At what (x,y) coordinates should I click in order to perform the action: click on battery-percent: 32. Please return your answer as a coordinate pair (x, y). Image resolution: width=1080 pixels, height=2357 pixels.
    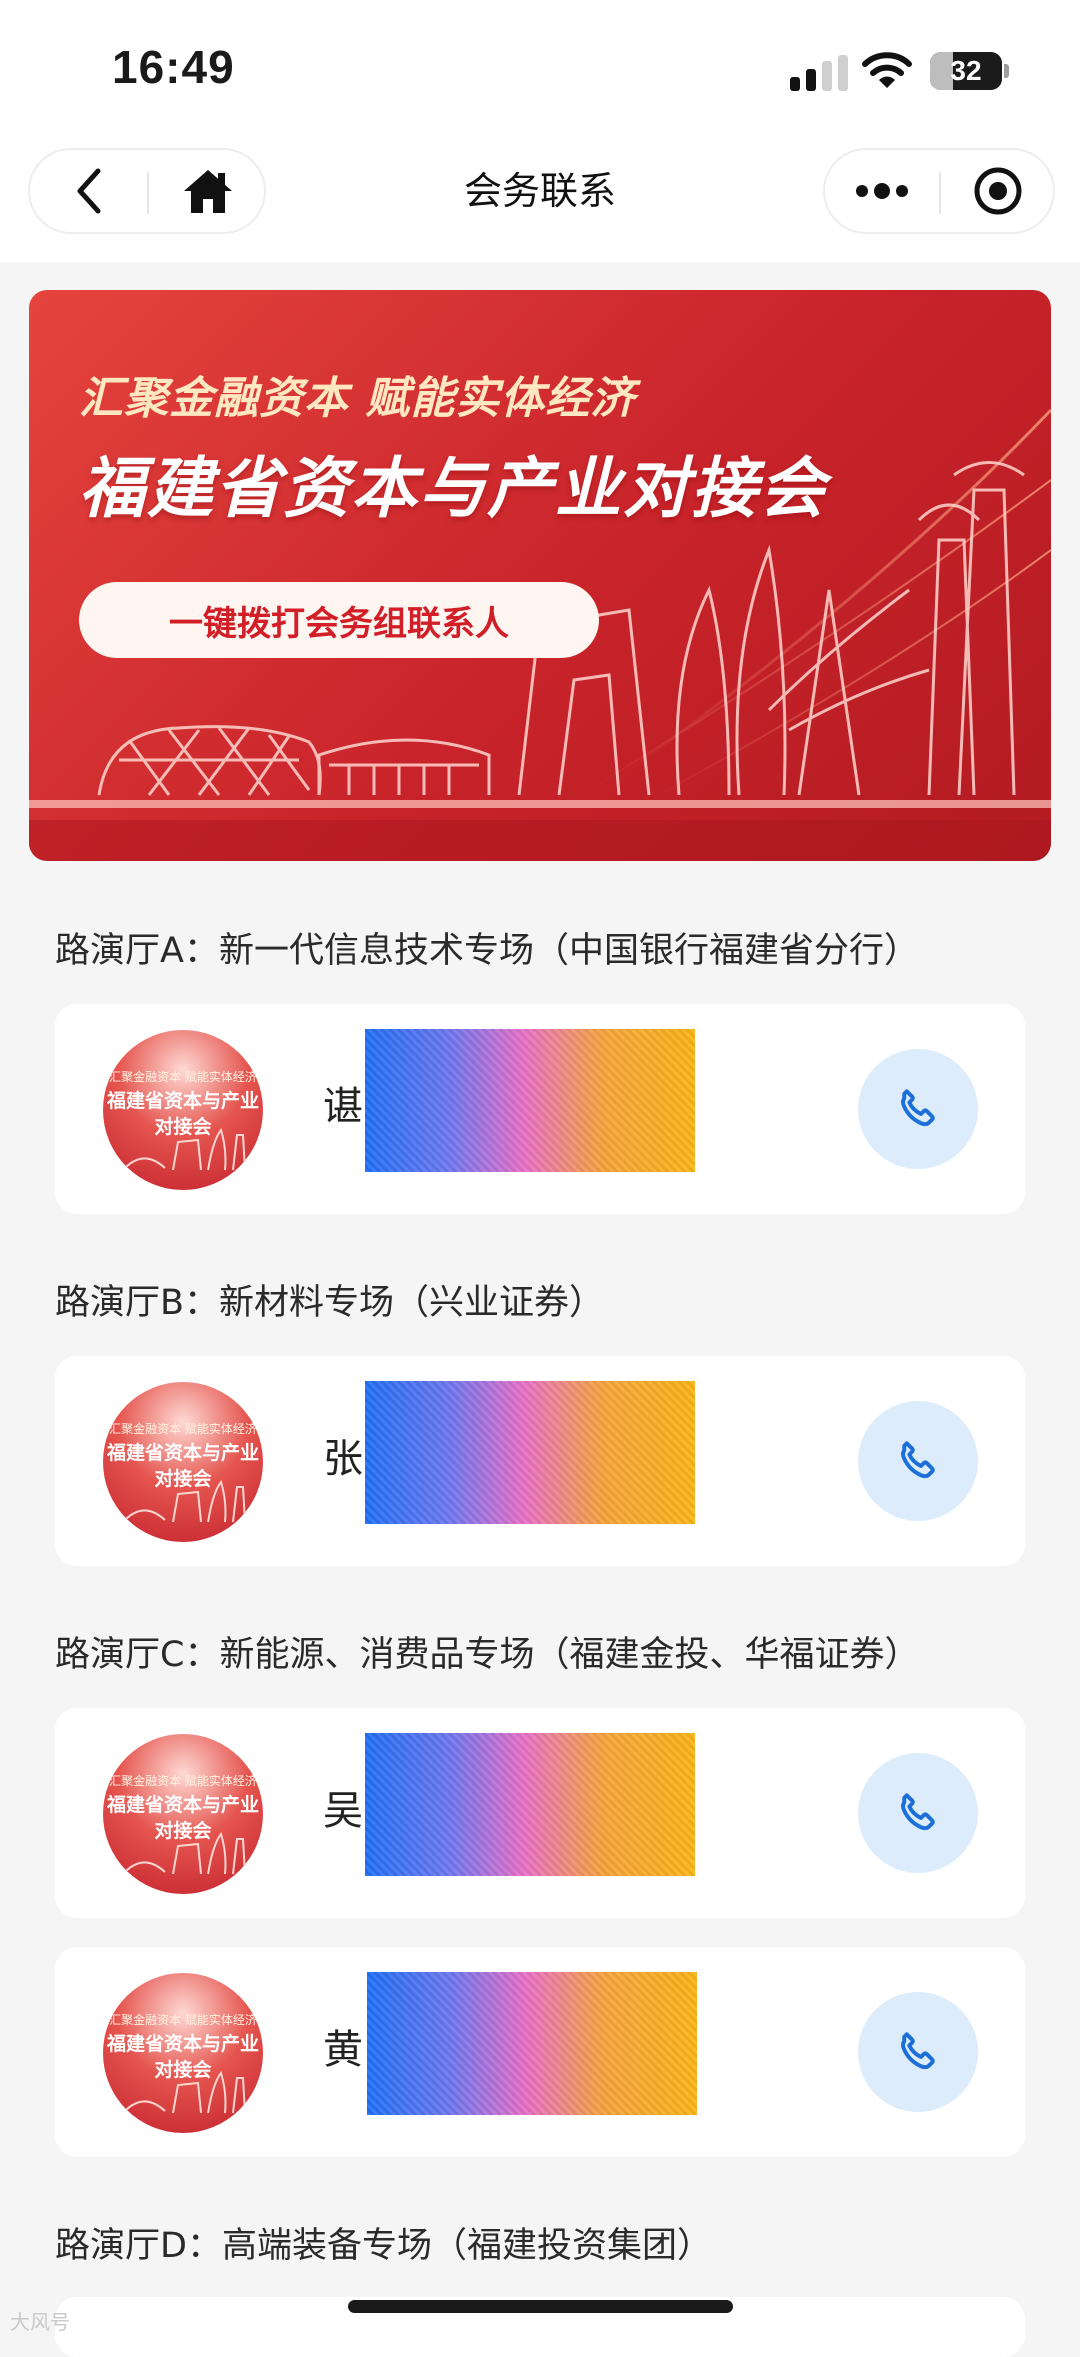
    Looking at the image, I should click on (966, 70).